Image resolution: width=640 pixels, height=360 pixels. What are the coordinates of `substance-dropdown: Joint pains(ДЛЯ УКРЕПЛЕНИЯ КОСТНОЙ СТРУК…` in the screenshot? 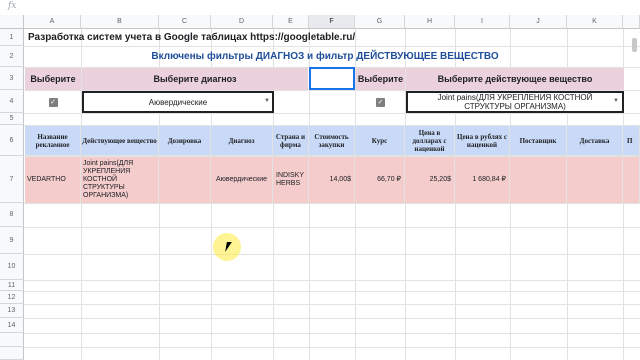 It's located at (515, 102).